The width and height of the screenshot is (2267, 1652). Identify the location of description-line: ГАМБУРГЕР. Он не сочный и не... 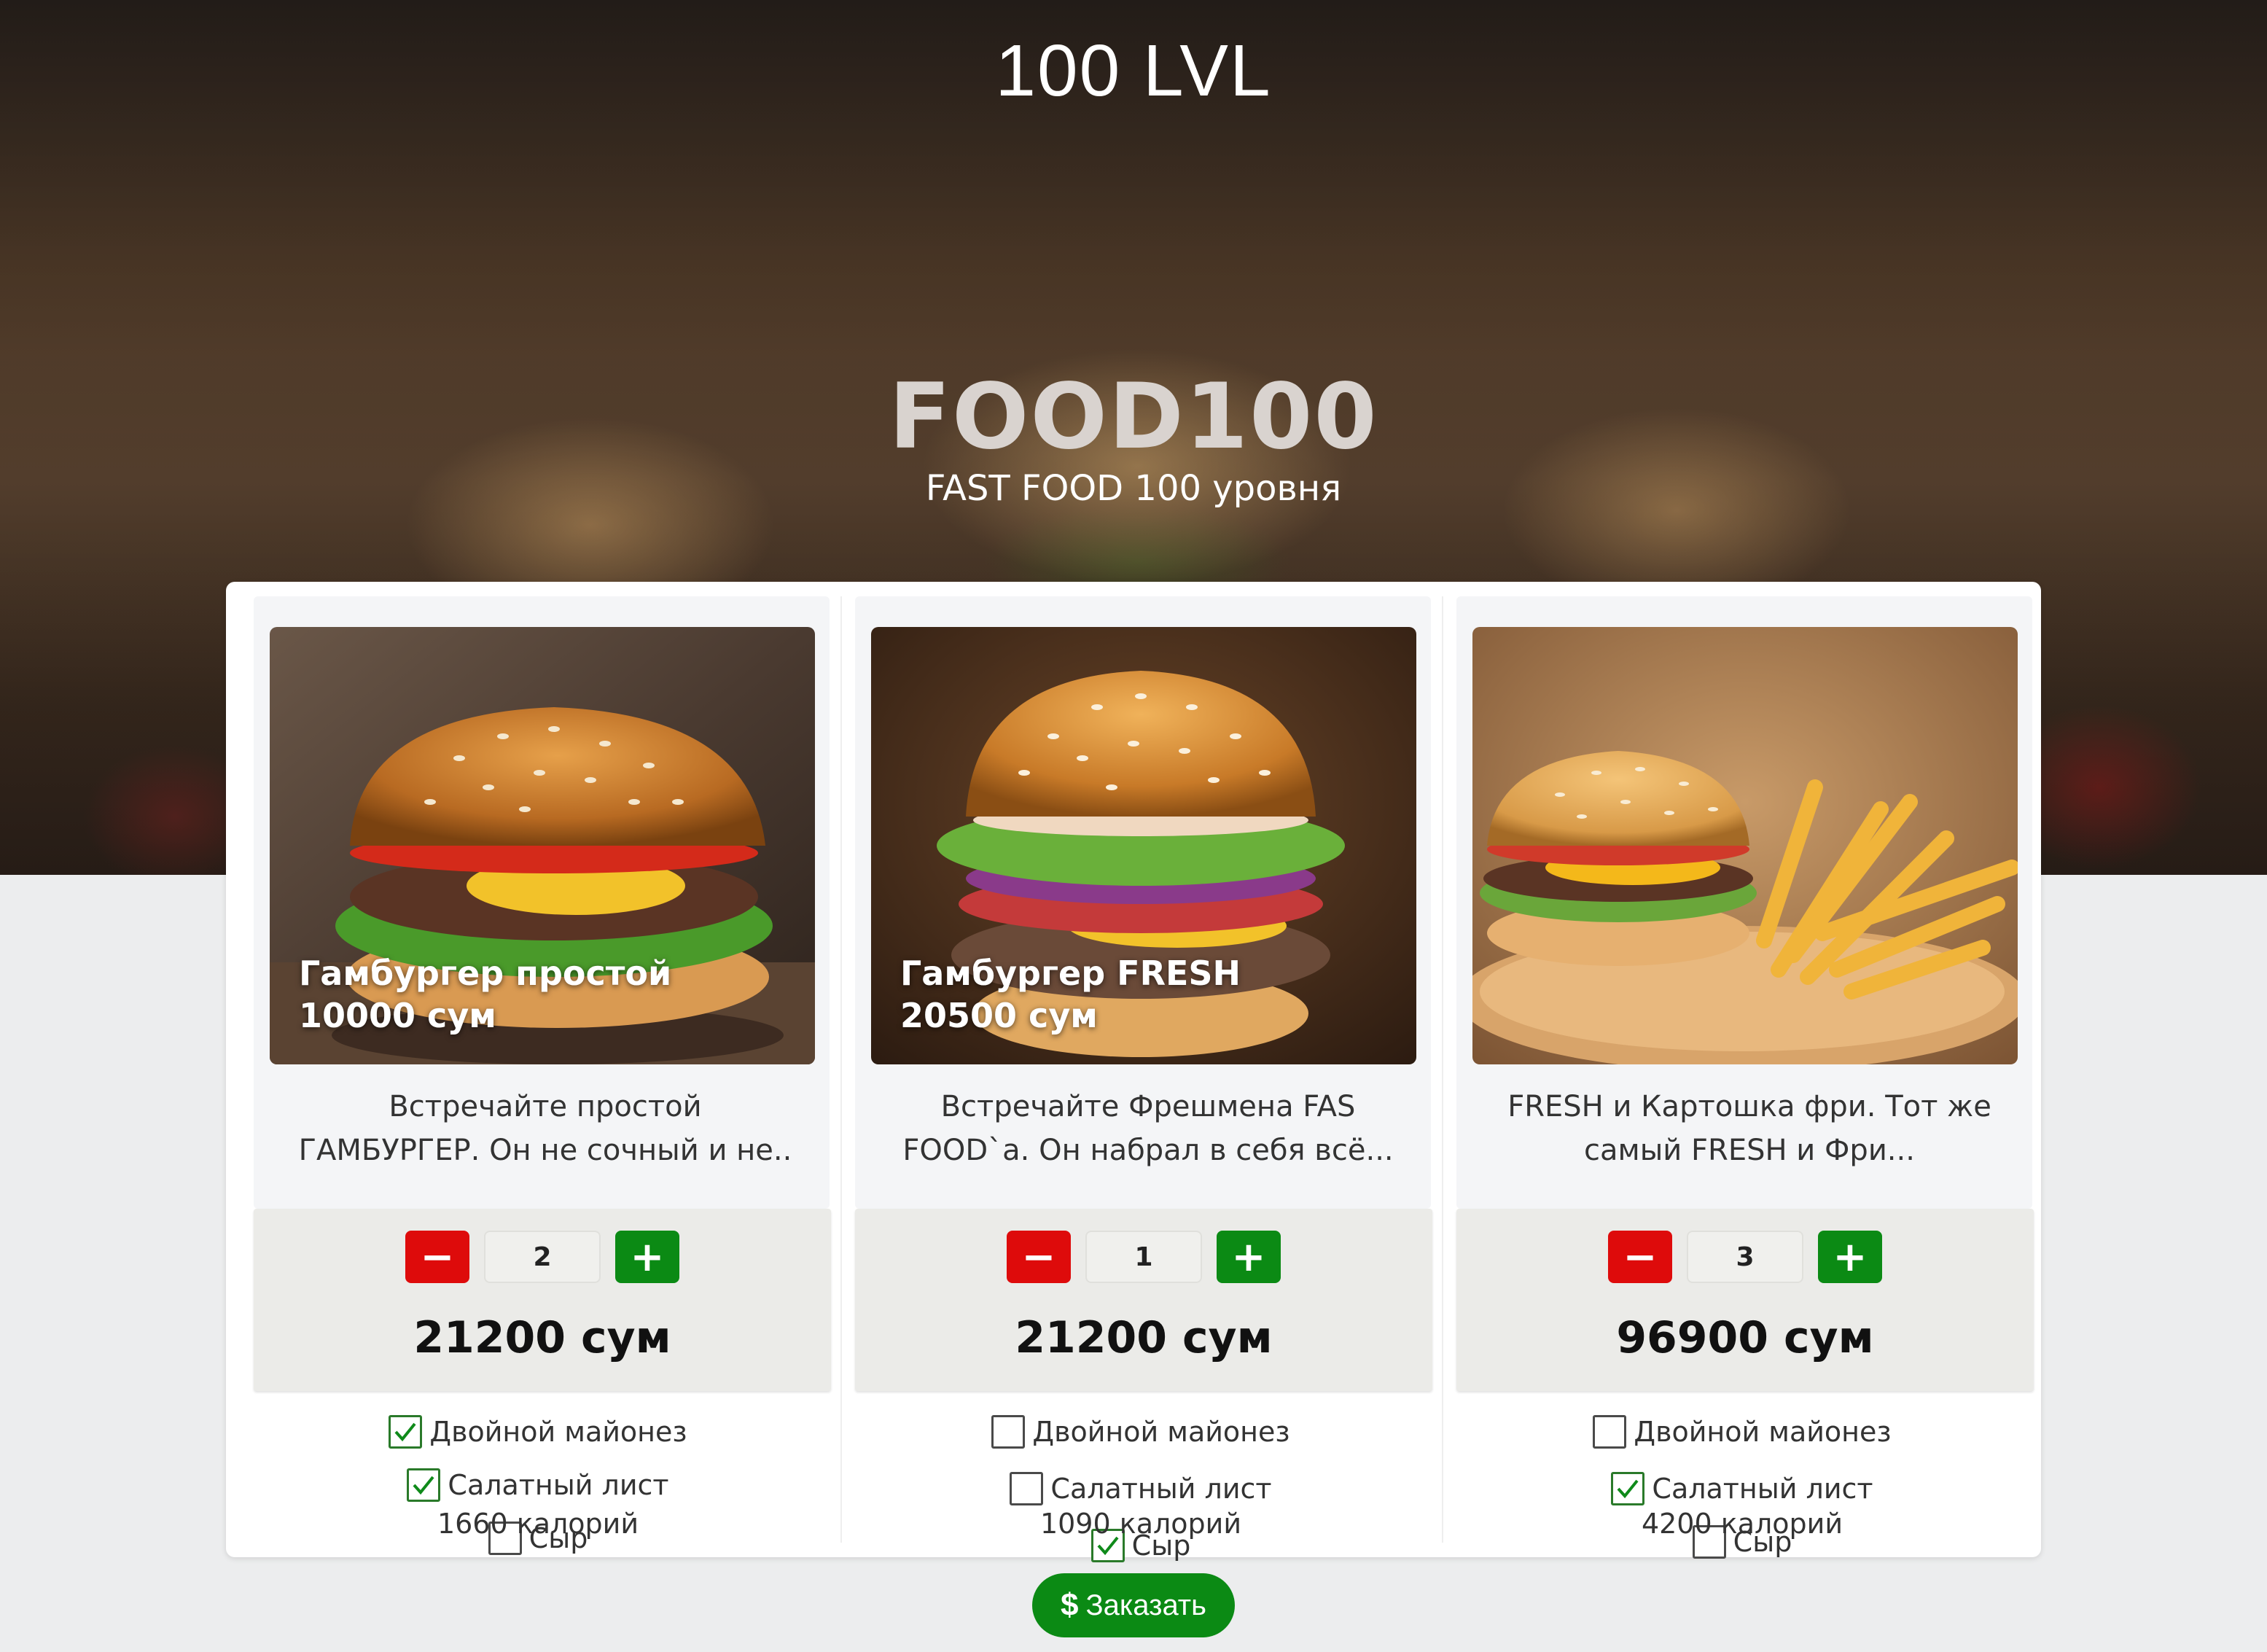
(545, 1150).